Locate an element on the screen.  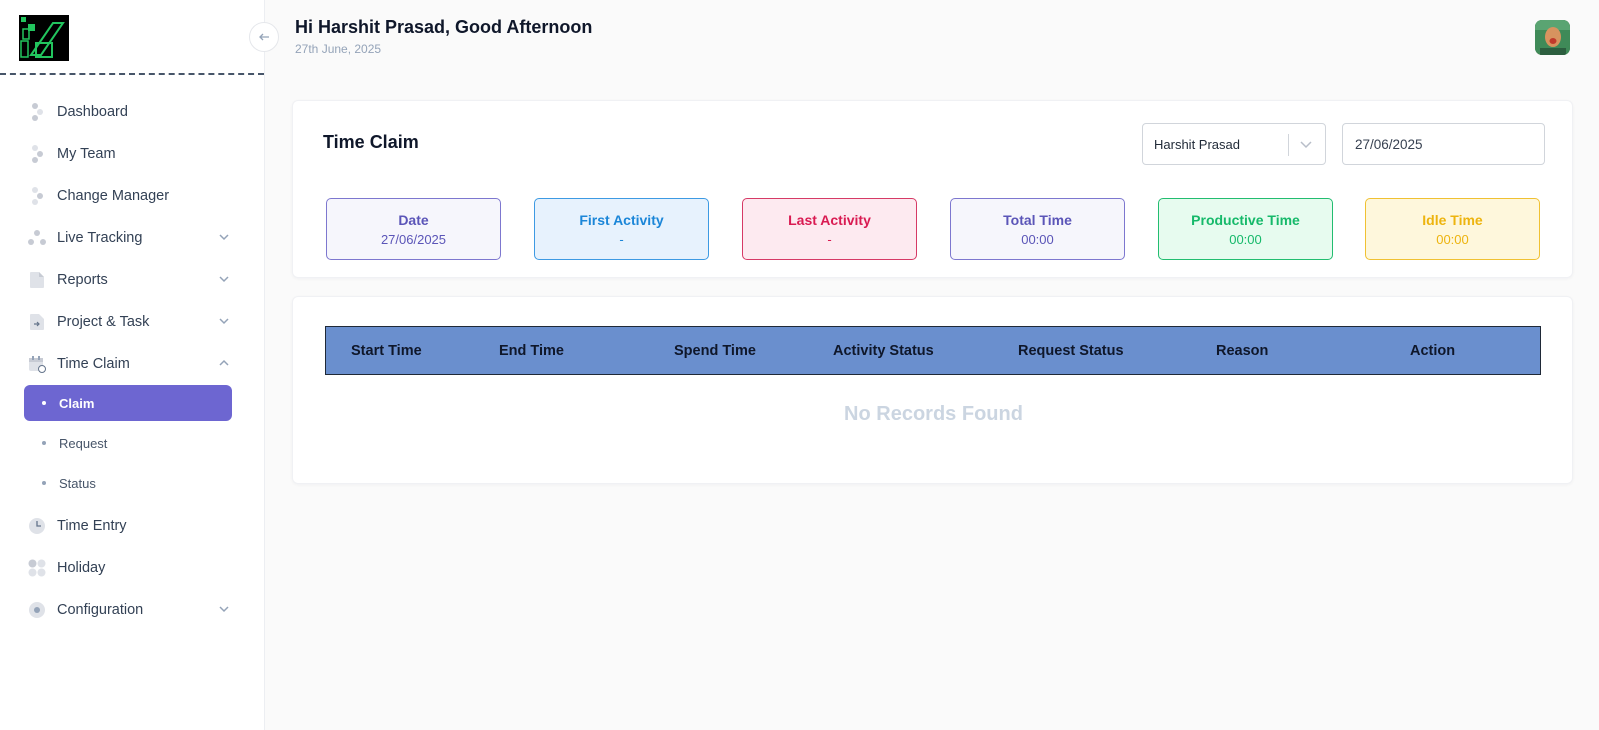
holiday-icon is located at coordinates (37, 568).